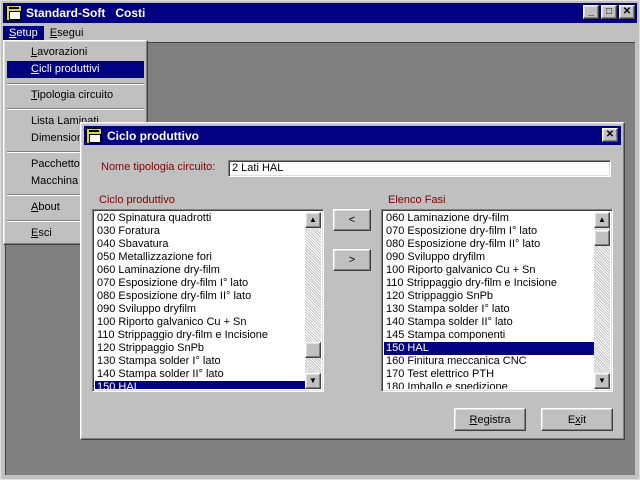 This screenshot has width=640, height=480. What do you see at coordinates (489, 348) in the screenshot?
I see `fasi-list-item: 150 HAL` at bounding box center [489, 348].